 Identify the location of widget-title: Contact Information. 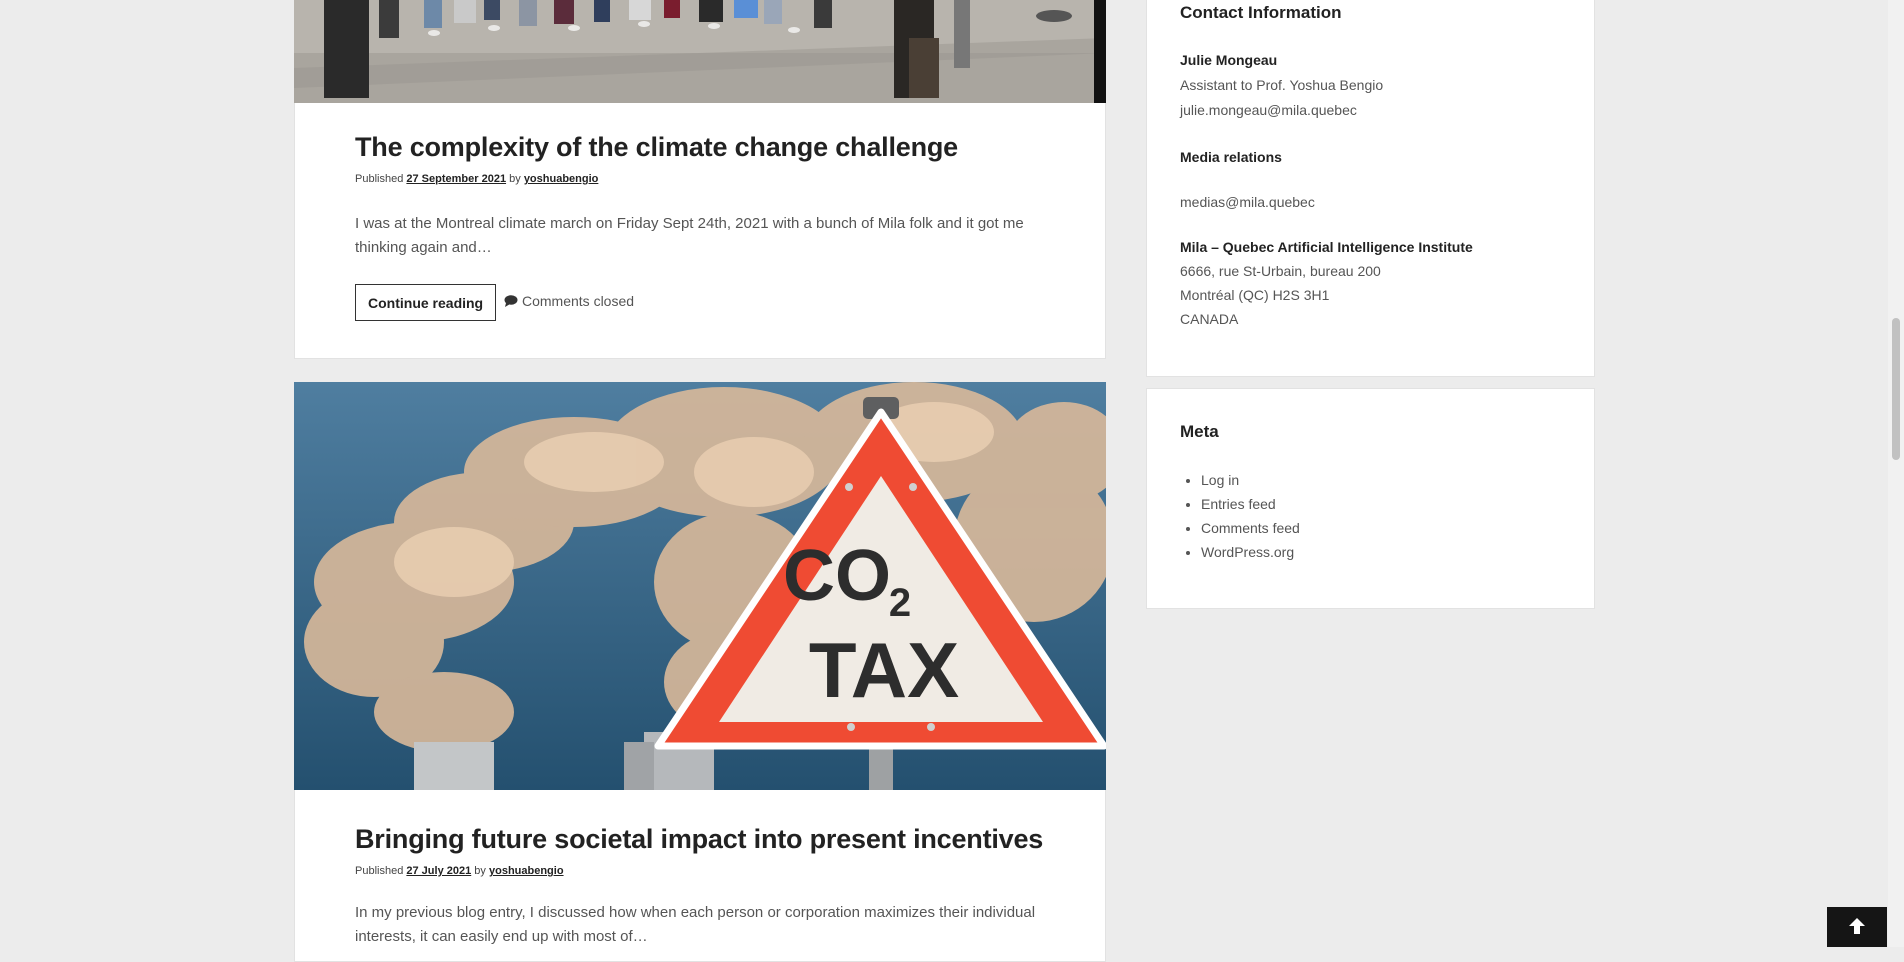
(1261, 12).